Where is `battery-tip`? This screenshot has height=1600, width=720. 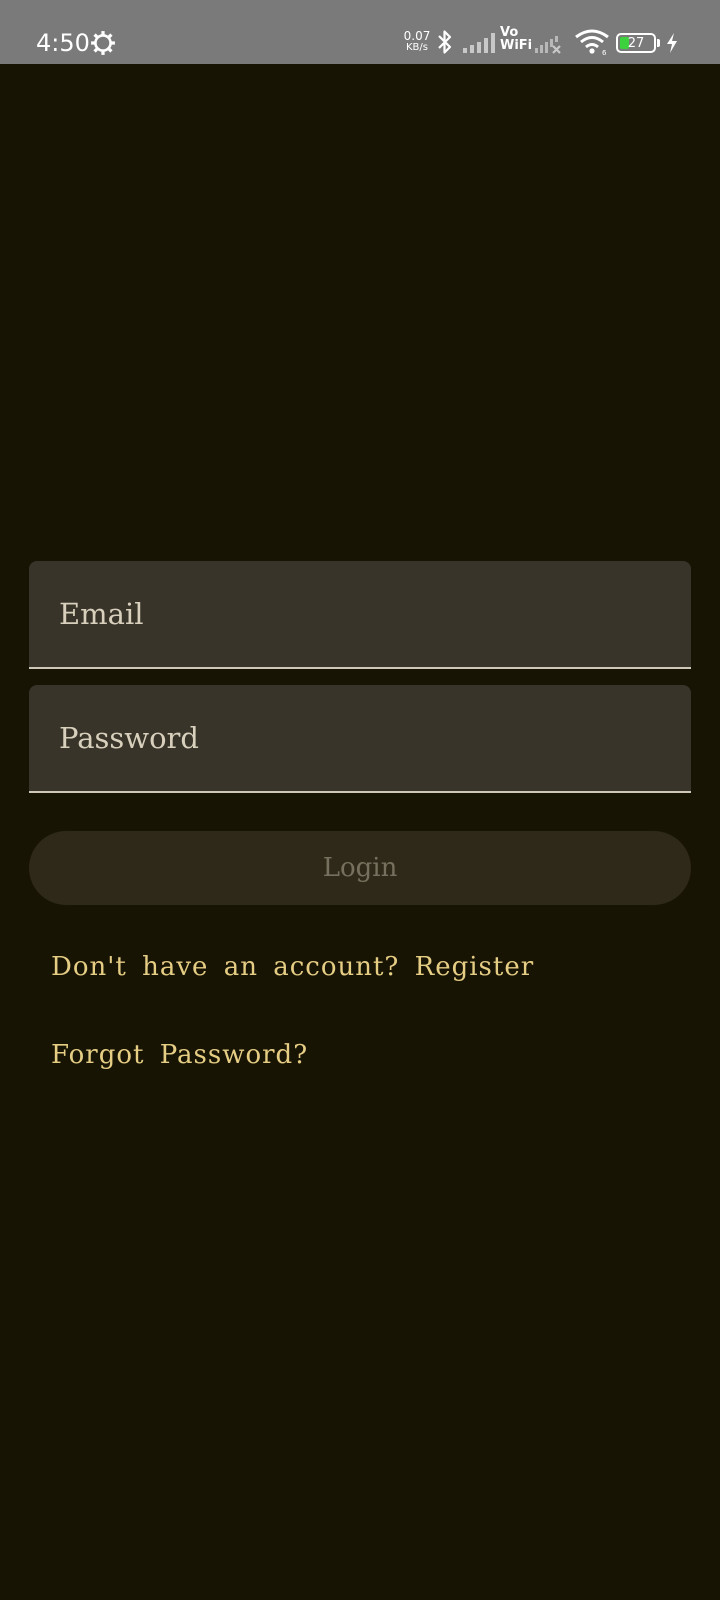 battery-tip is located at coordinates (658, 43).